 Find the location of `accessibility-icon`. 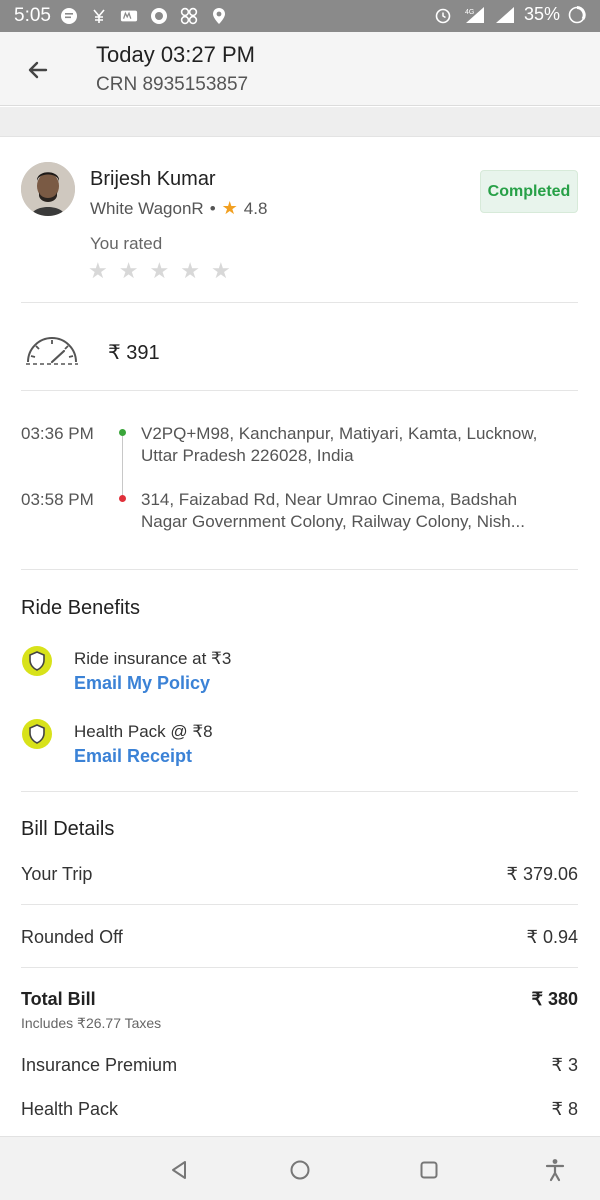

accessibility-icon is located at coordinates (555, 1170).